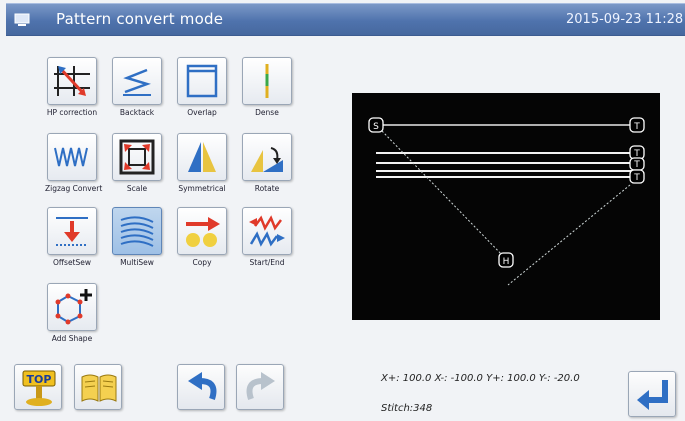  I want to click on manual-button, so click(98, 387).